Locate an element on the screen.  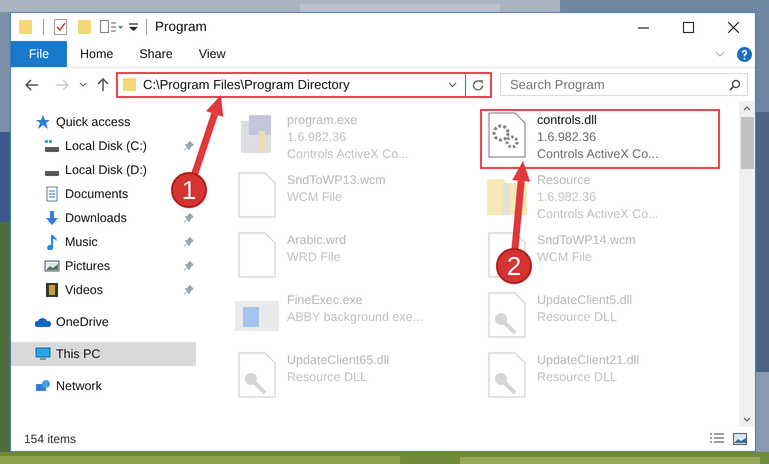
properties-icon is located at coordinates (61, 27).